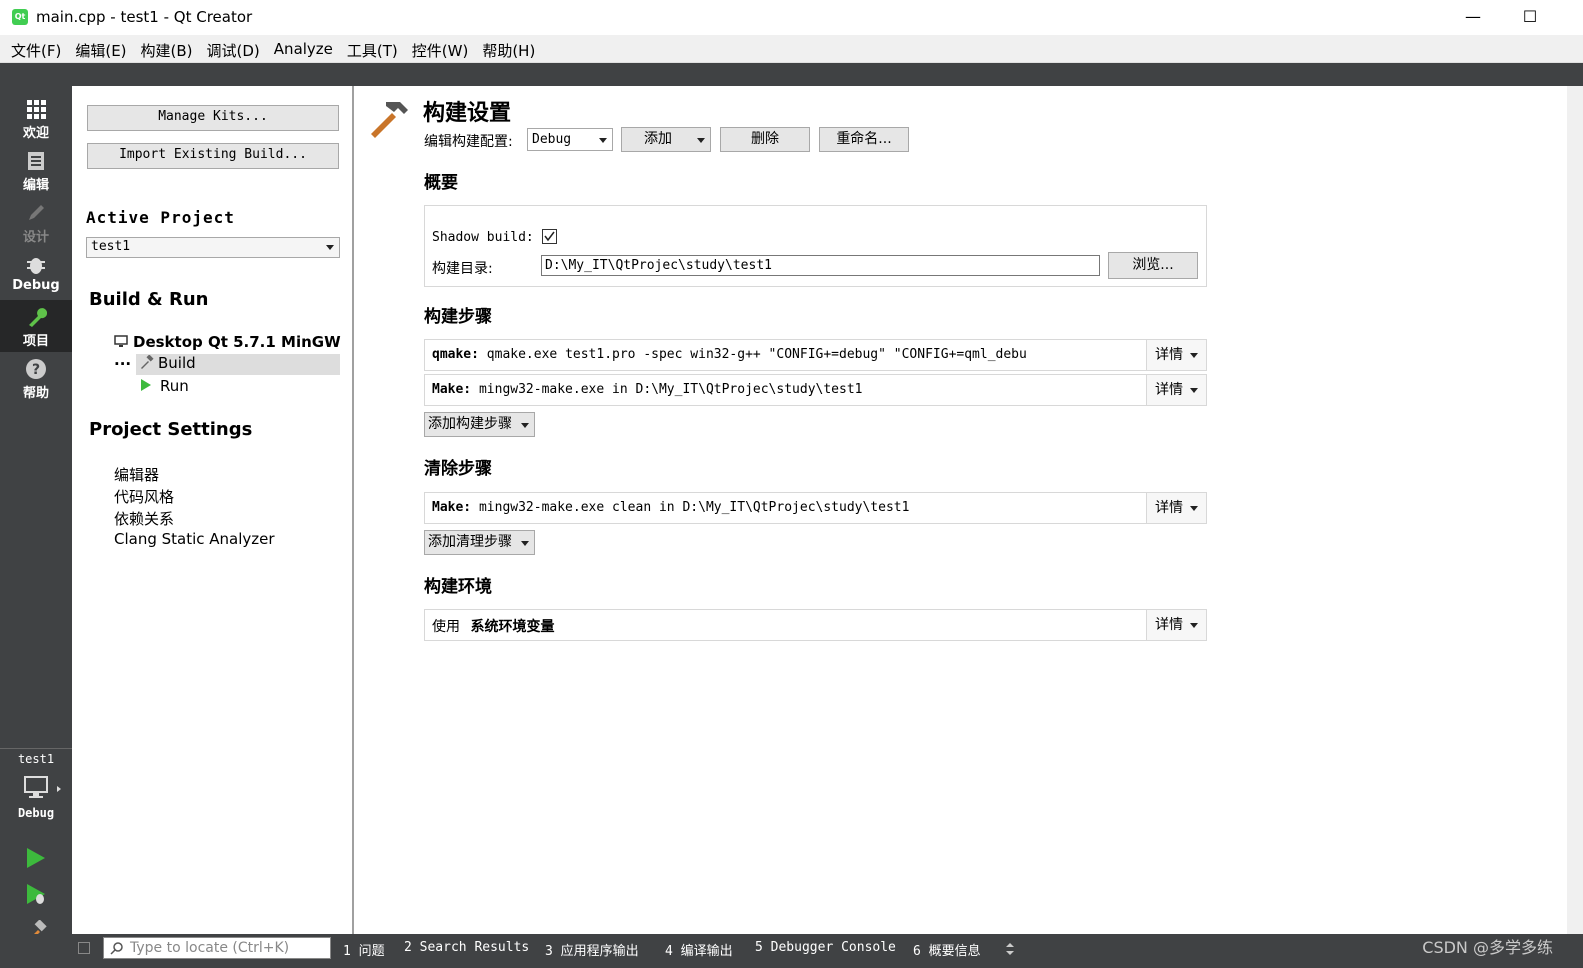 The height and width of the screenshot is (968, 1583). I want to click on env-value: 系统环境变量, so click(512, 627).